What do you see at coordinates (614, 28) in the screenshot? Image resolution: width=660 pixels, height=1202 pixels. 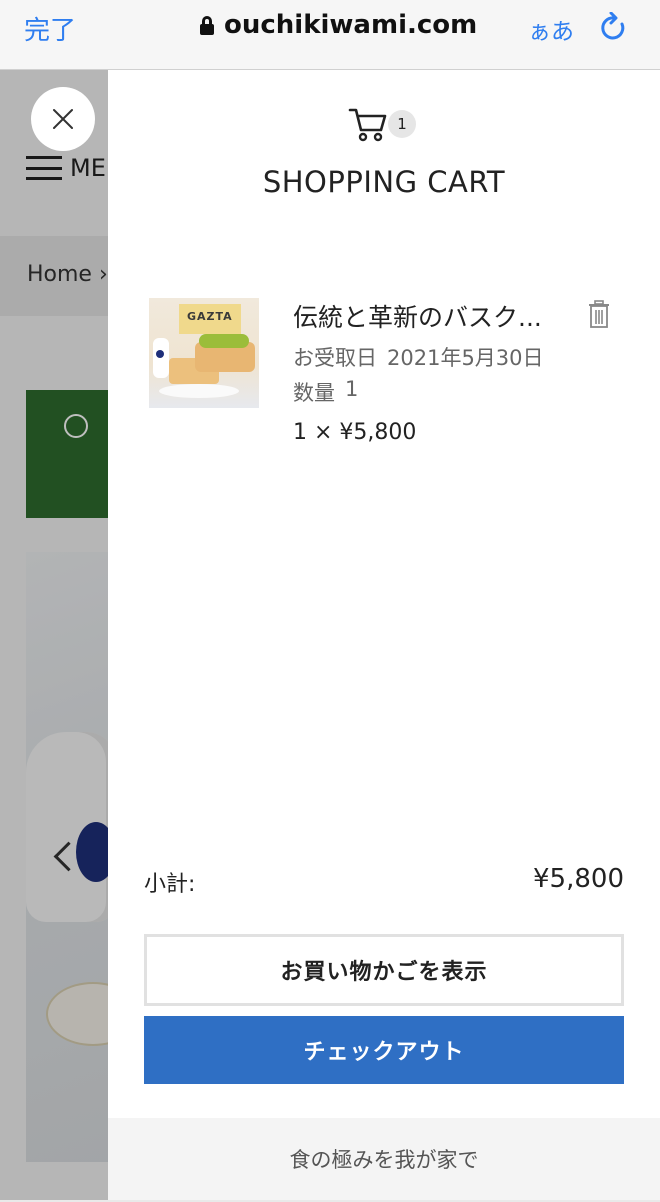 I see `reload-icon` at bounding box center [614, 28].